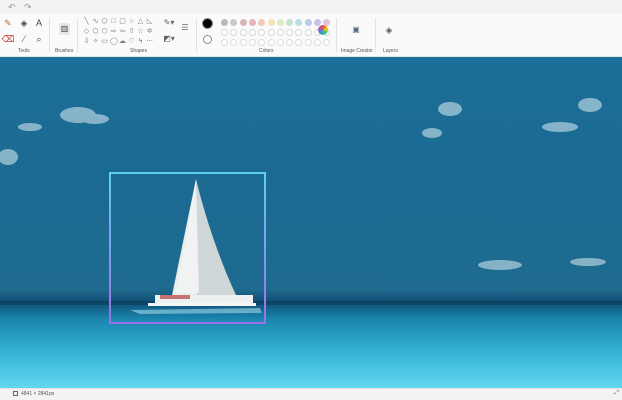  Describe the element at coordinates (39, 39) in the screenshot. I see `magnifier-icon: ⌕` at that location.